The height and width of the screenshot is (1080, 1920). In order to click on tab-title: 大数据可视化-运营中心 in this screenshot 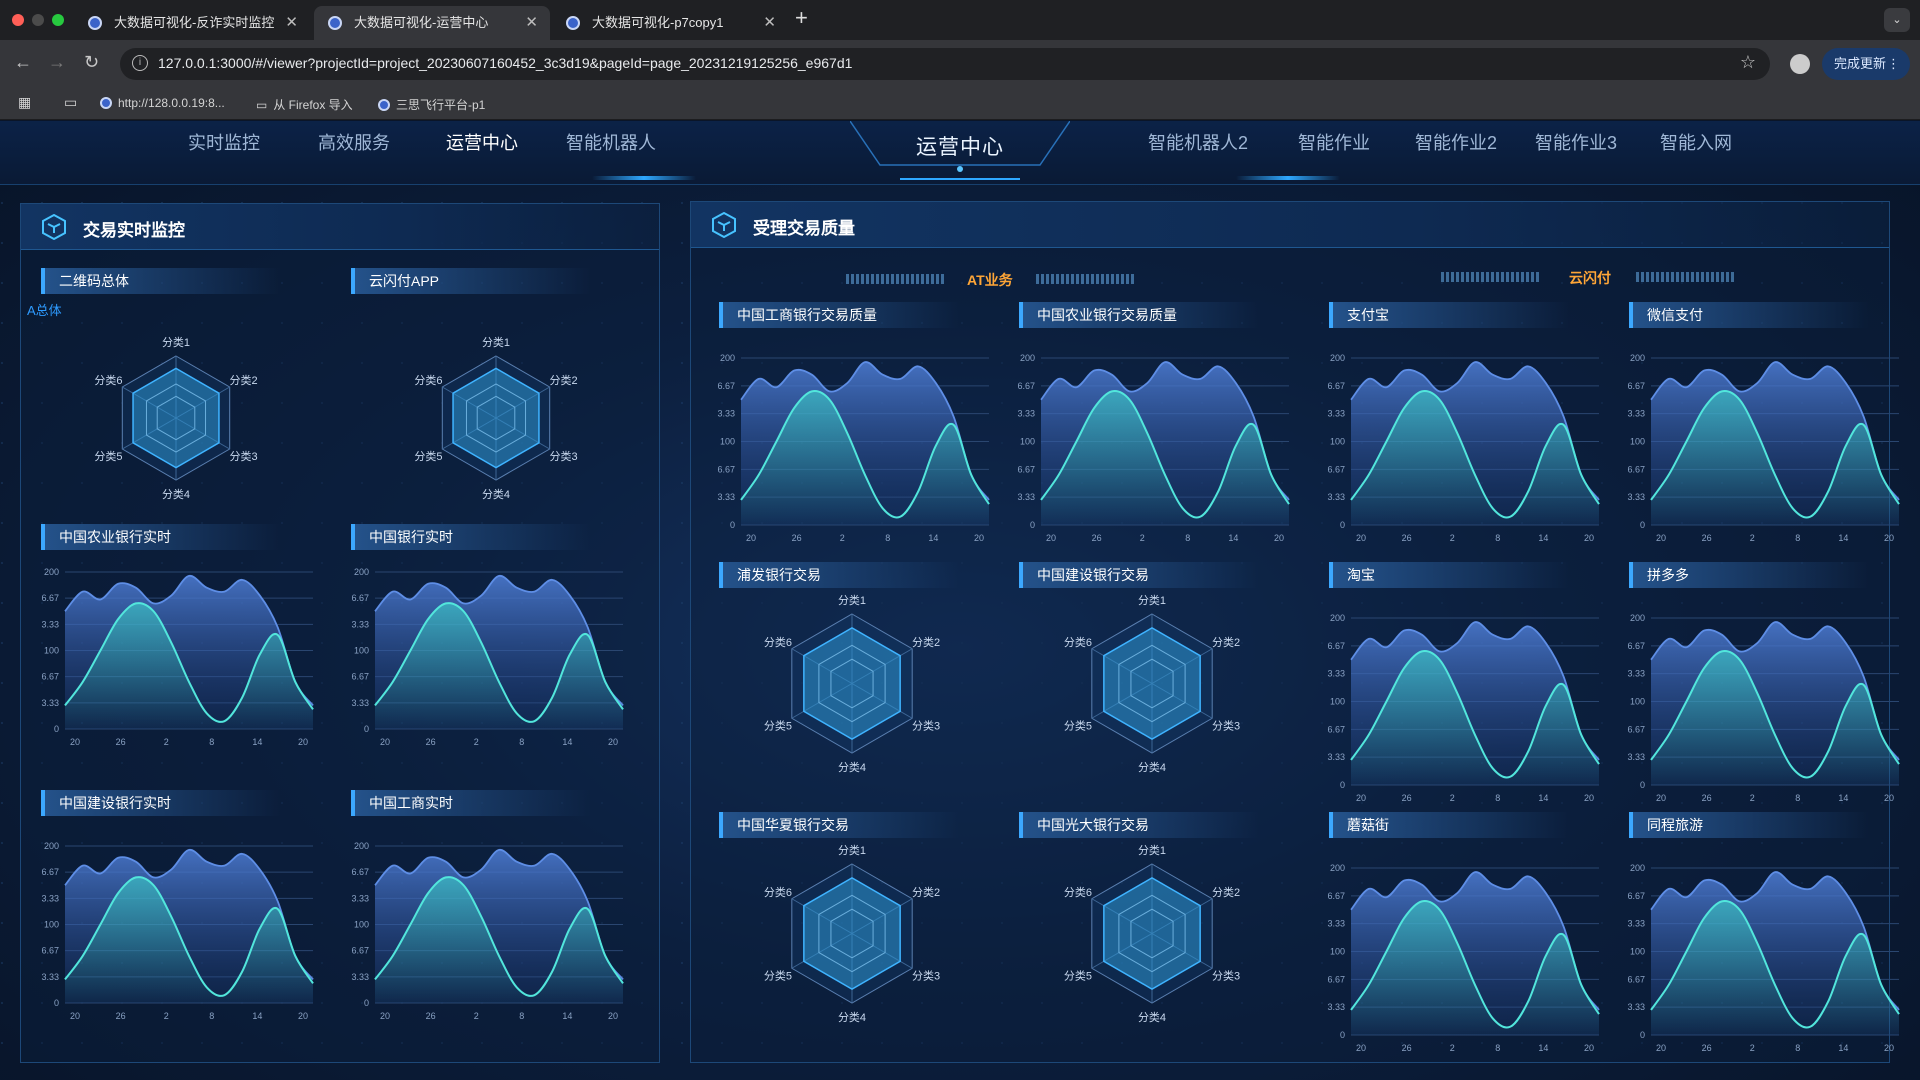, I will do `click(421, 22)`.